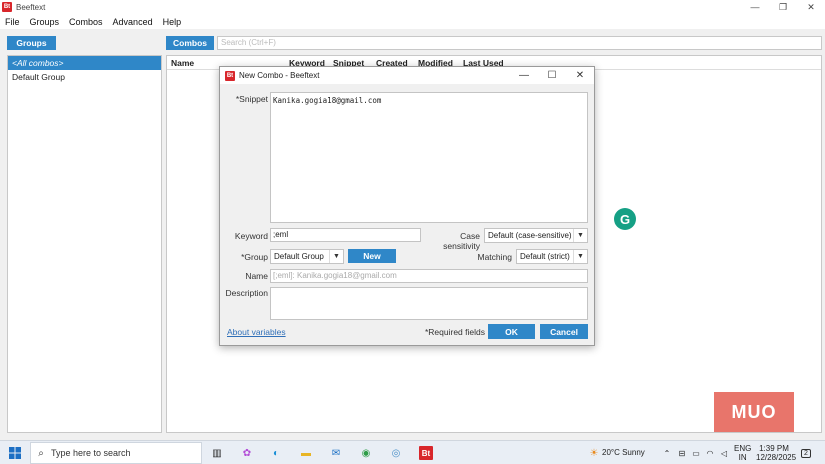 The image size is (825, 464). What do you see at coordinates (724, 453) in the screenshot?
I see `volume-icon: ◁` at bounding box center [724, 453].